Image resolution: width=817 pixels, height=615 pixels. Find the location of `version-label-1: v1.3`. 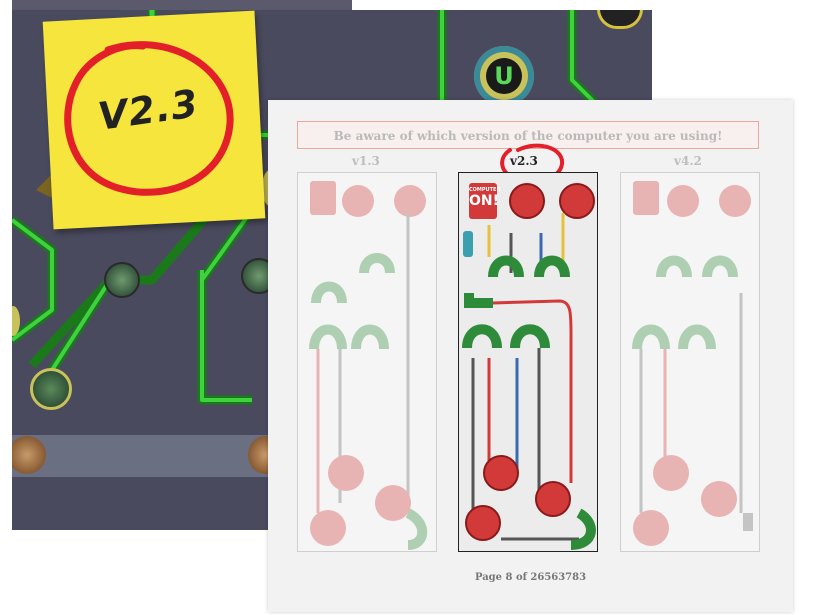

version-label-1: v1.3 is located at coordinates (366, 161).